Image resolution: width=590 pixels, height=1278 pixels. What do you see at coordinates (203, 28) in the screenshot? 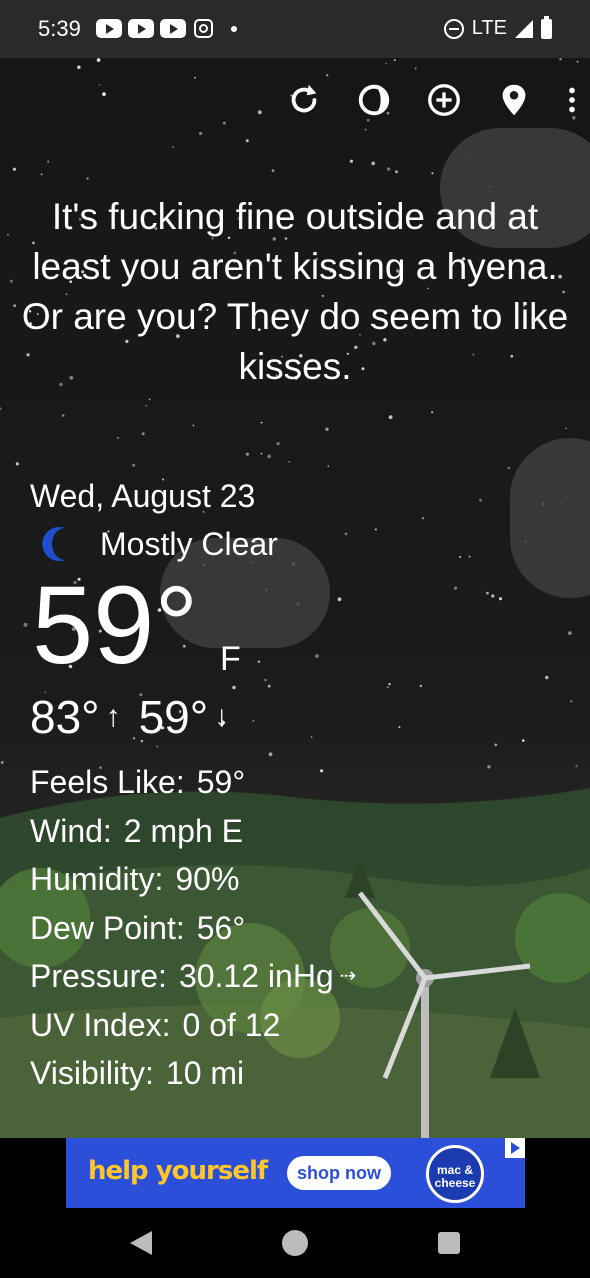
I see `instagram-icon` at bounding box center [203, 28].